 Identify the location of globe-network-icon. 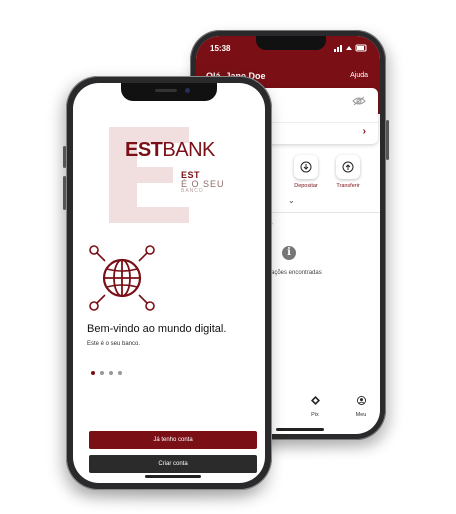
(122, 278).